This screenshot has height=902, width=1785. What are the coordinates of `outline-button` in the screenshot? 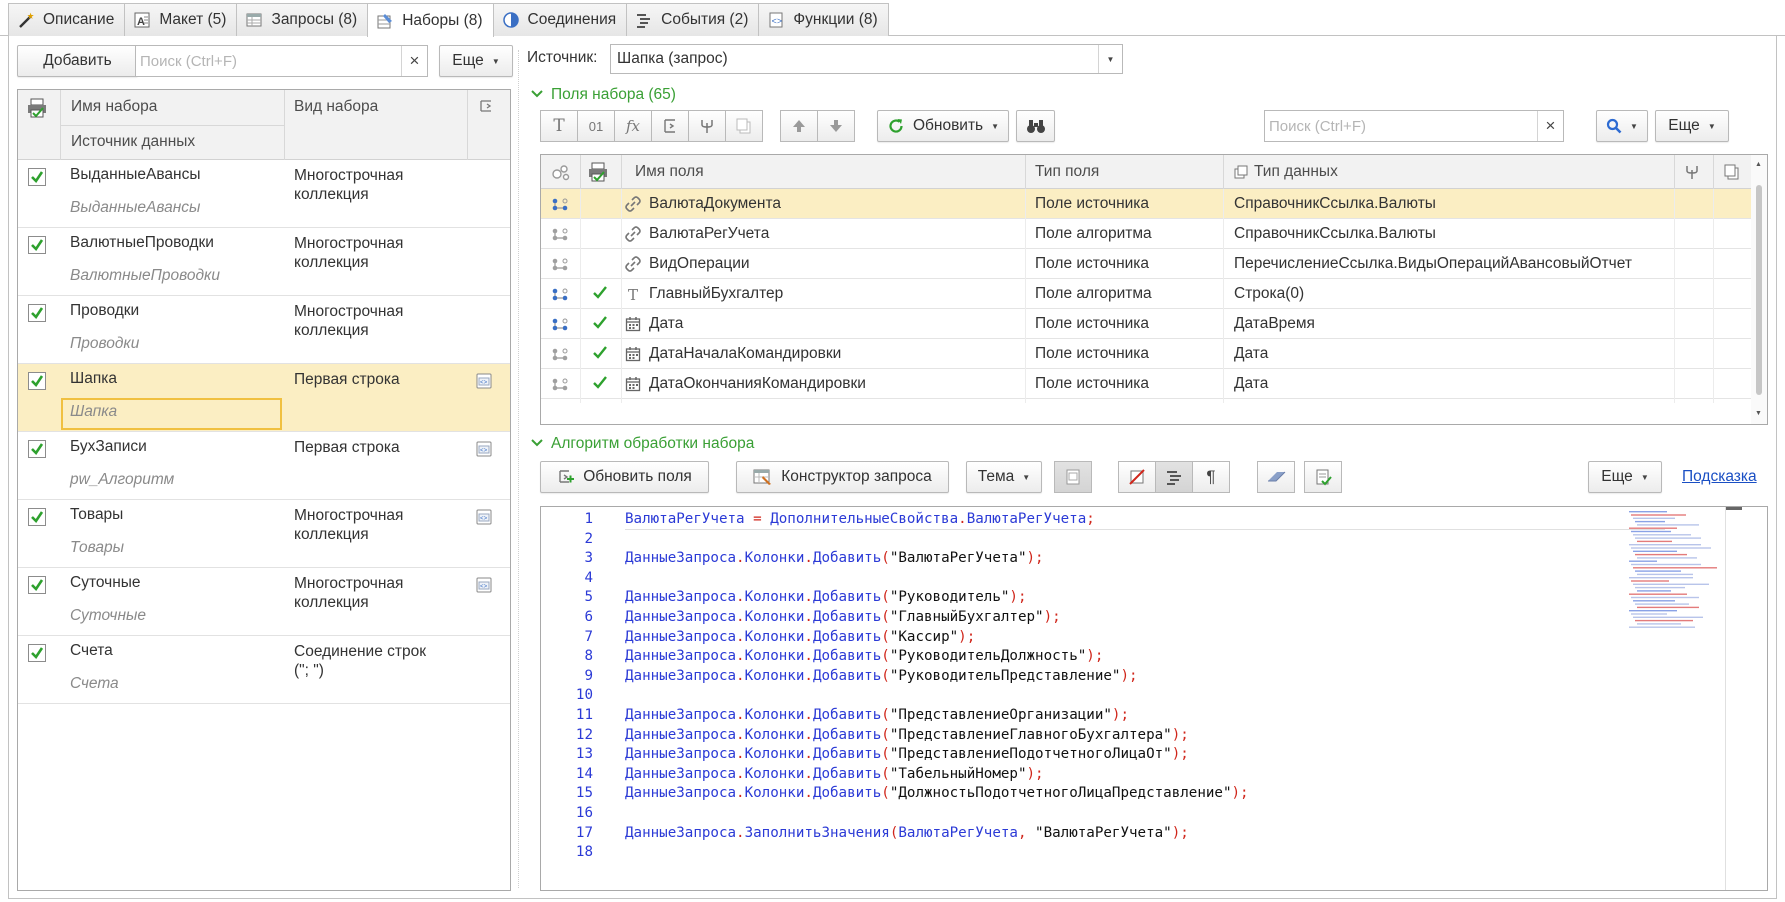 It's located at (1174, 477).